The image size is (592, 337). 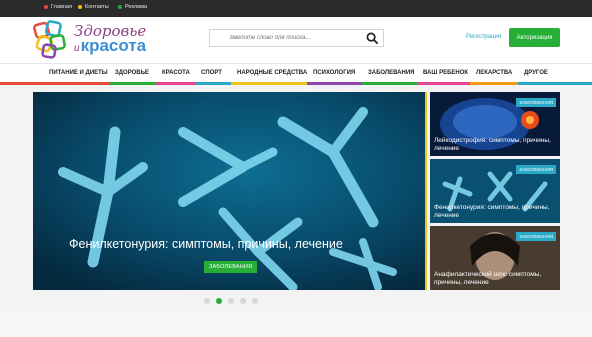 What do you see at coordinates (272, 73) in the screenshot?
I see `nav-item-folk-remedies: НАРОДНЫЕ СРЕДСТВА` at bounding box center [272, 73].